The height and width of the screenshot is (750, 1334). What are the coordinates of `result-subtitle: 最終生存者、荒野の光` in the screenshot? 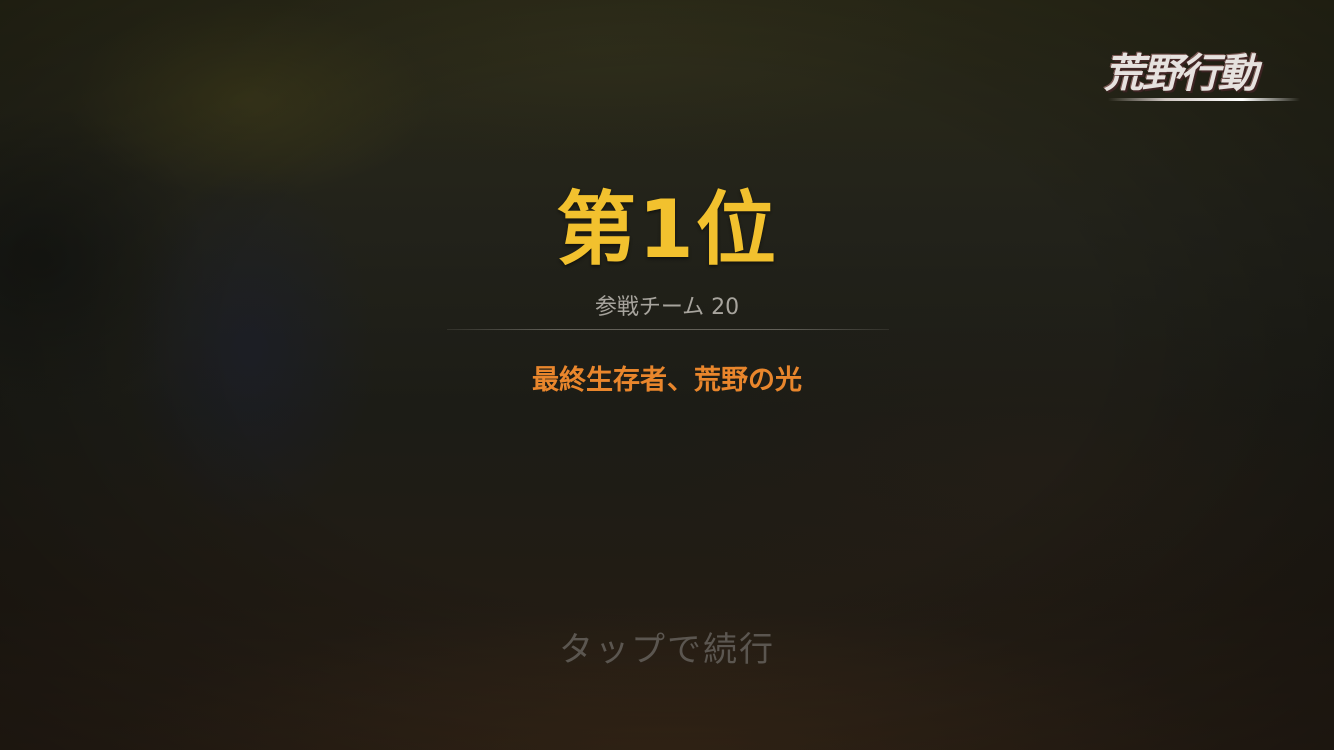 It's located at (667, 380).